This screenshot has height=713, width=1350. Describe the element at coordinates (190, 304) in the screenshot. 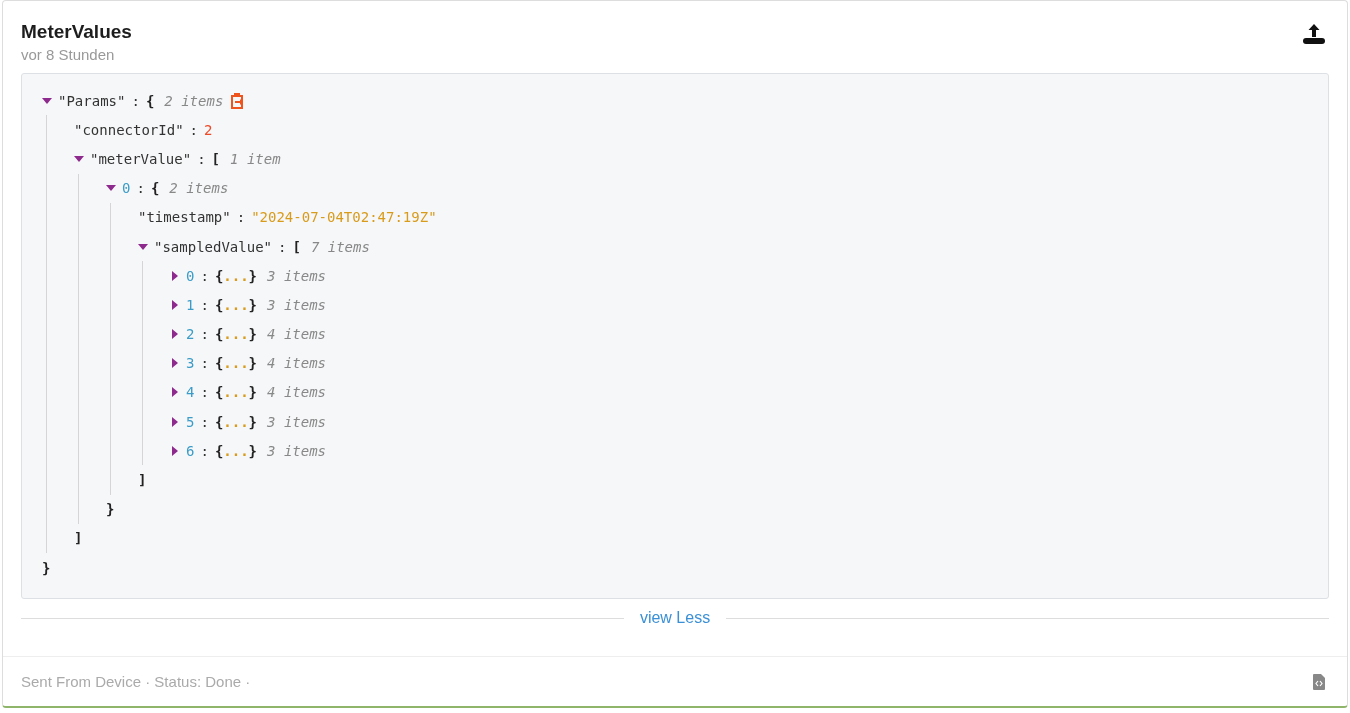

I see `json-key: 1` at that location.